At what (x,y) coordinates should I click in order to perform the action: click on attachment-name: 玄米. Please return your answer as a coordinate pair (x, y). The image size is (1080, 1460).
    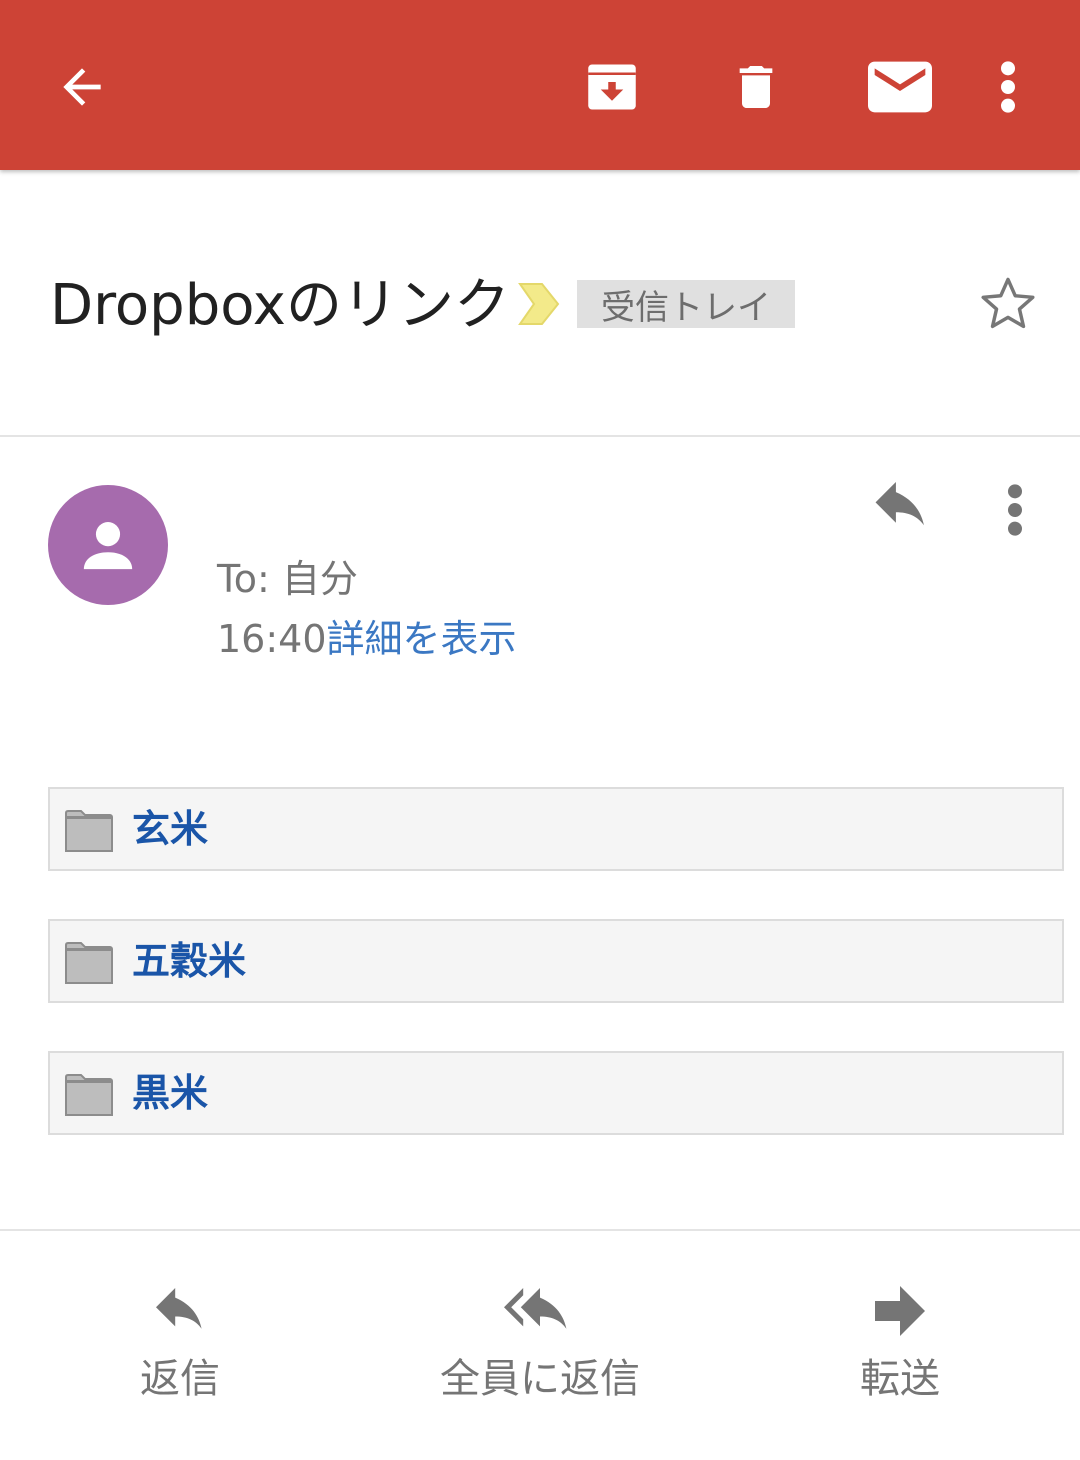
    Looking at the image, I should click on (170, 829).